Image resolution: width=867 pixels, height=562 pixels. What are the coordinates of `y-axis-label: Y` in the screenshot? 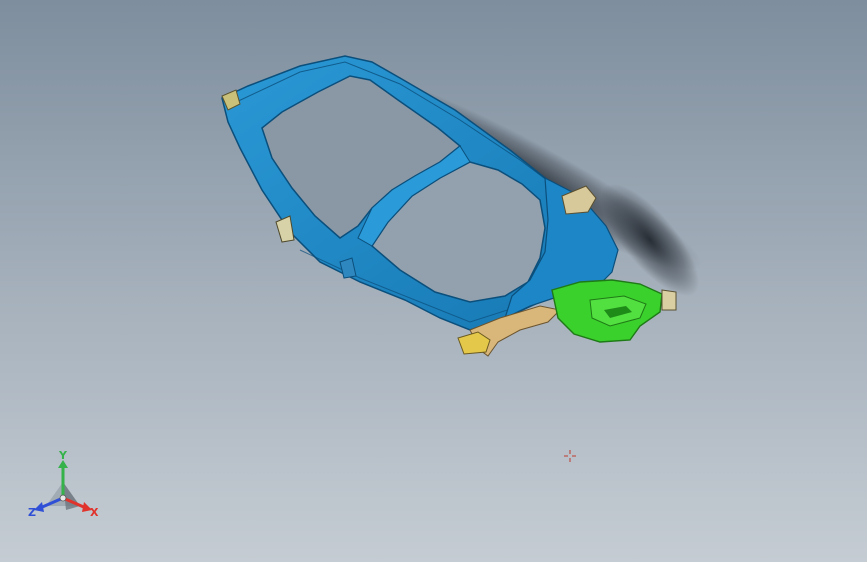 It's located at (63, 455).